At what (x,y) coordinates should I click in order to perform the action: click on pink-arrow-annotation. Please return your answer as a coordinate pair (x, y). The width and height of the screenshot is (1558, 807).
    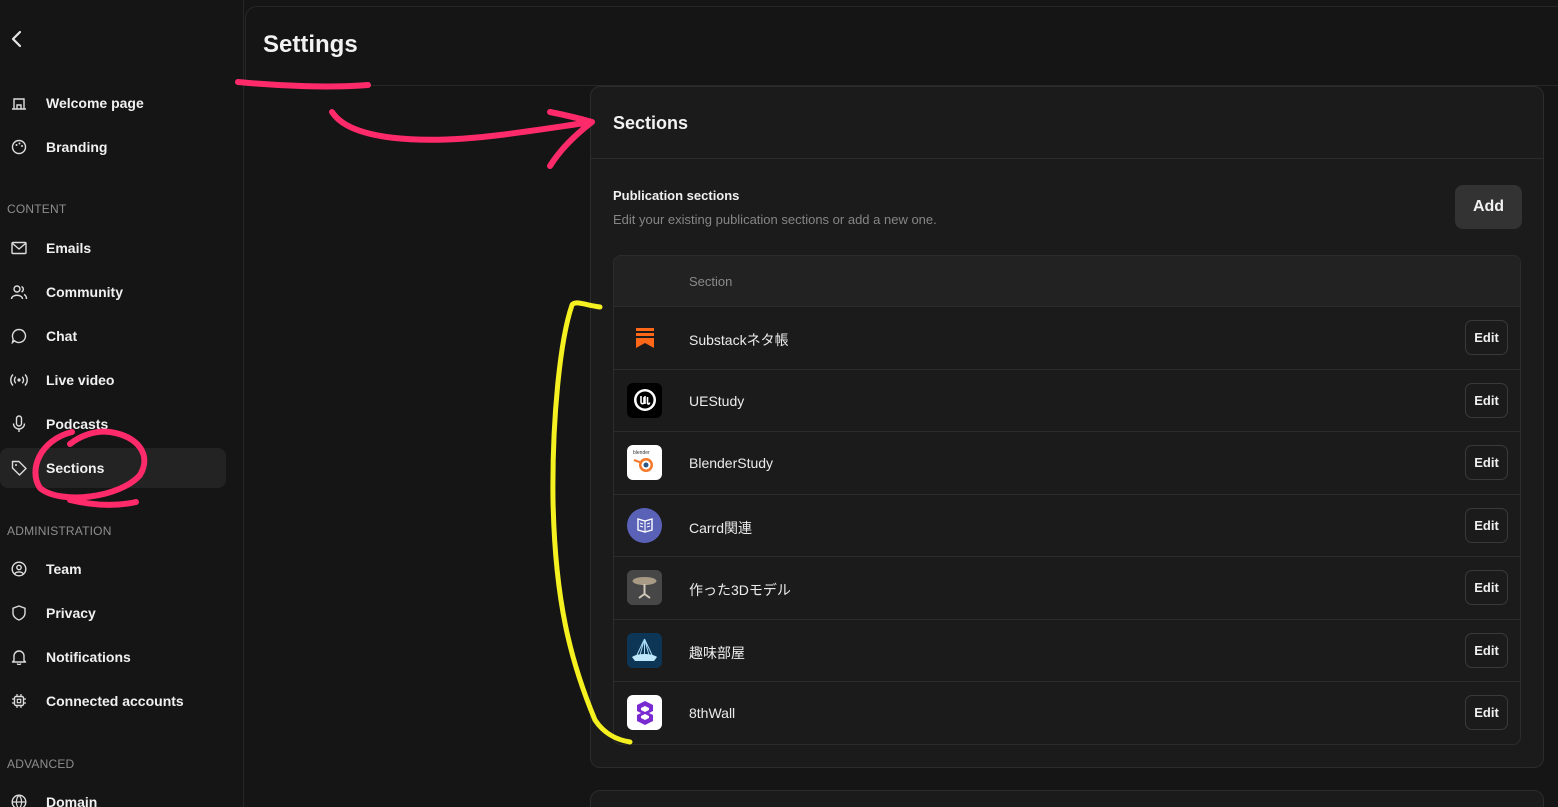
    Looking at the image, I should click on (462, 139).